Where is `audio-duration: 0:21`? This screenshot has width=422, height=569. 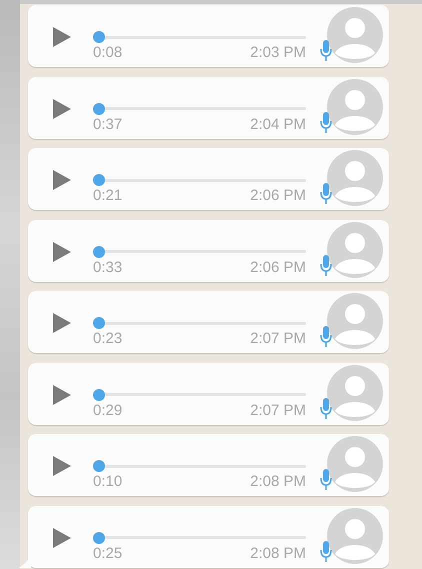 audio-duration: 0:21 is located at coordinates (107, 196).